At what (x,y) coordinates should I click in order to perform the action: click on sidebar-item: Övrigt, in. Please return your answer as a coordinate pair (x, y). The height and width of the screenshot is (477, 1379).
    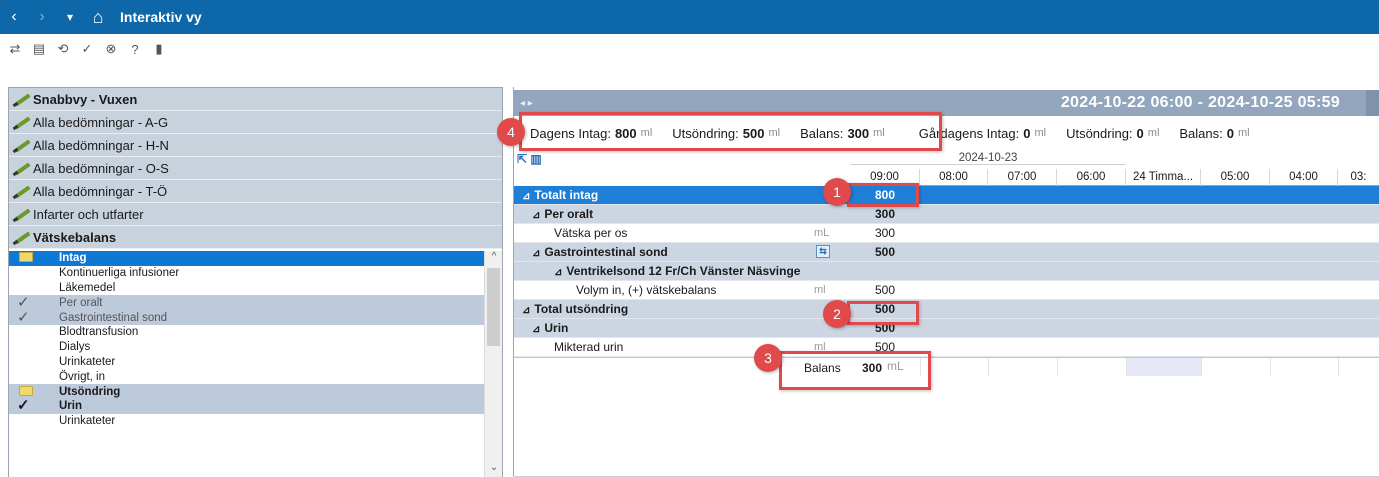
    Looking at the image, I should click on (247, 376).